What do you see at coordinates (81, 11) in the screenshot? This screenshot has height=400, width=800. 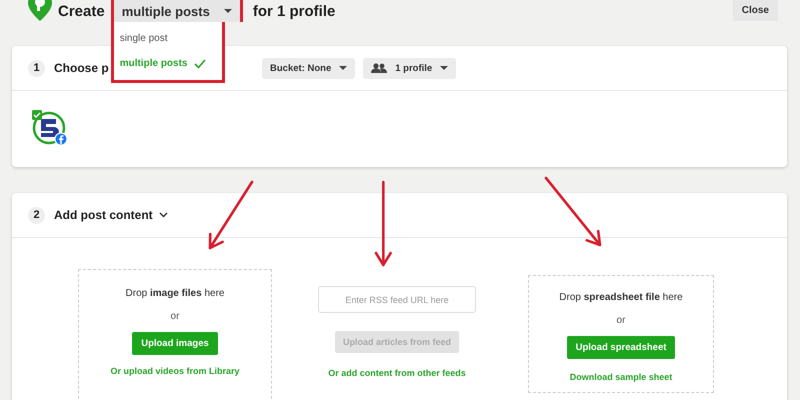 I see `title-text: Create` at bounding box center [81, 11].